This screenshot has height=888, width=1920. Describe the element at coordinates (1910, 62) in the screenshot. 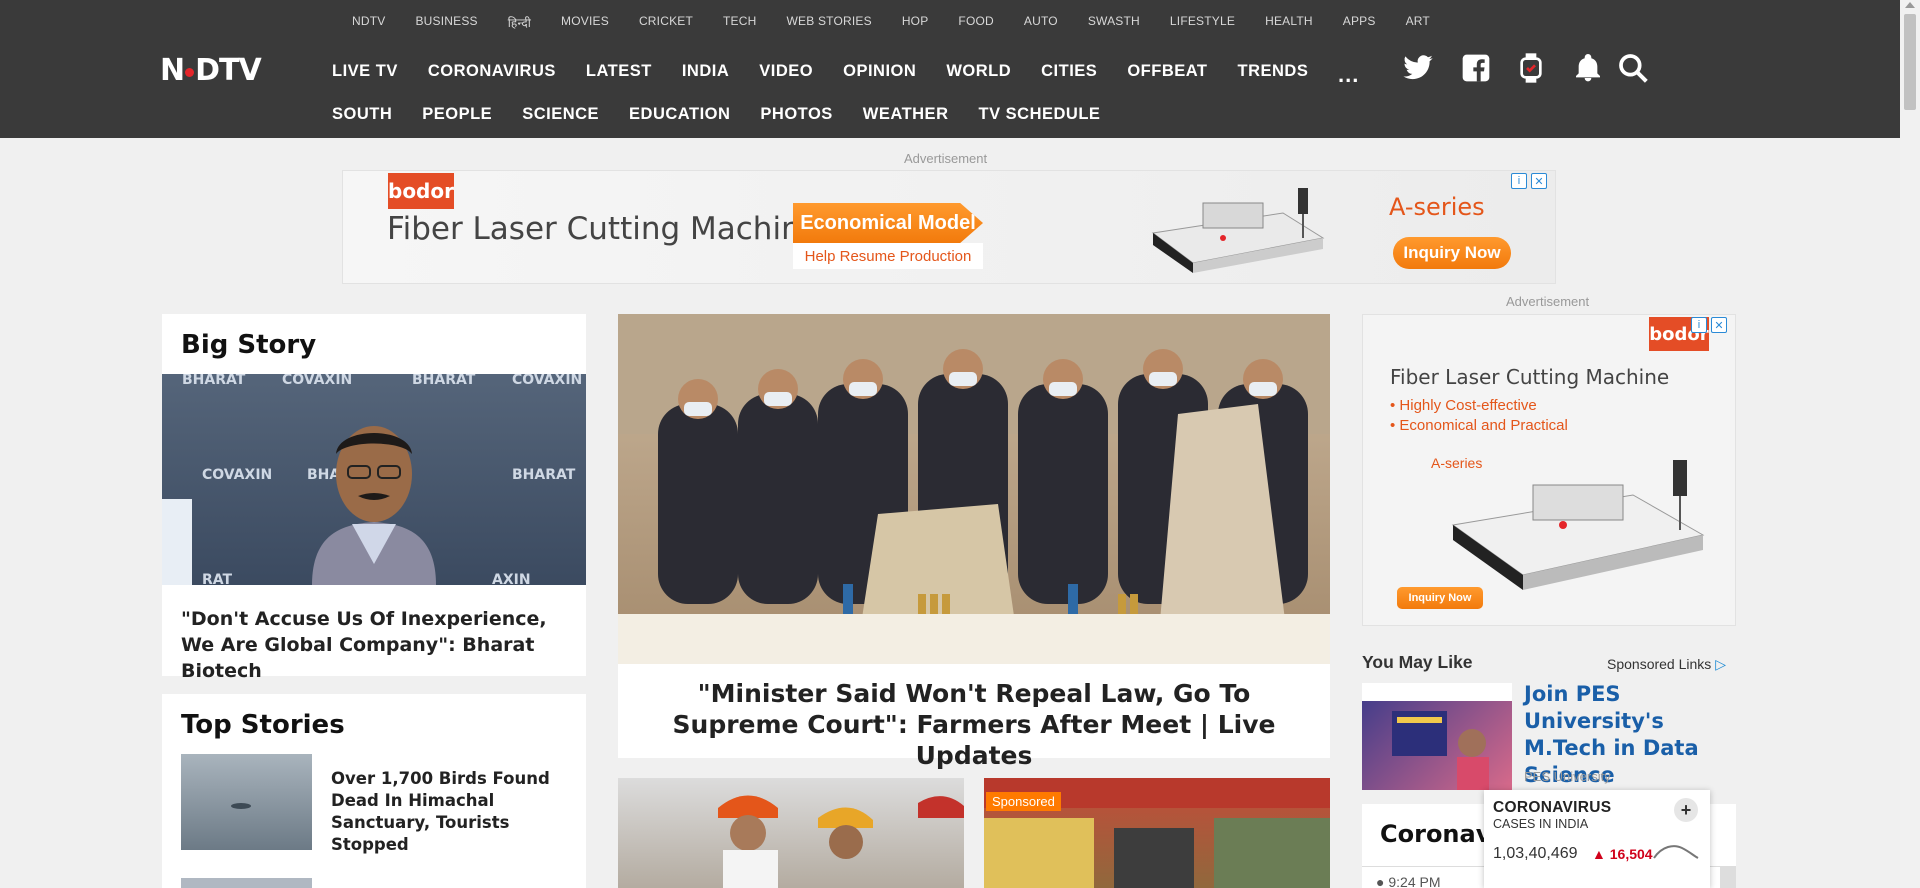

I see `scrollbar-thumb` at that location.